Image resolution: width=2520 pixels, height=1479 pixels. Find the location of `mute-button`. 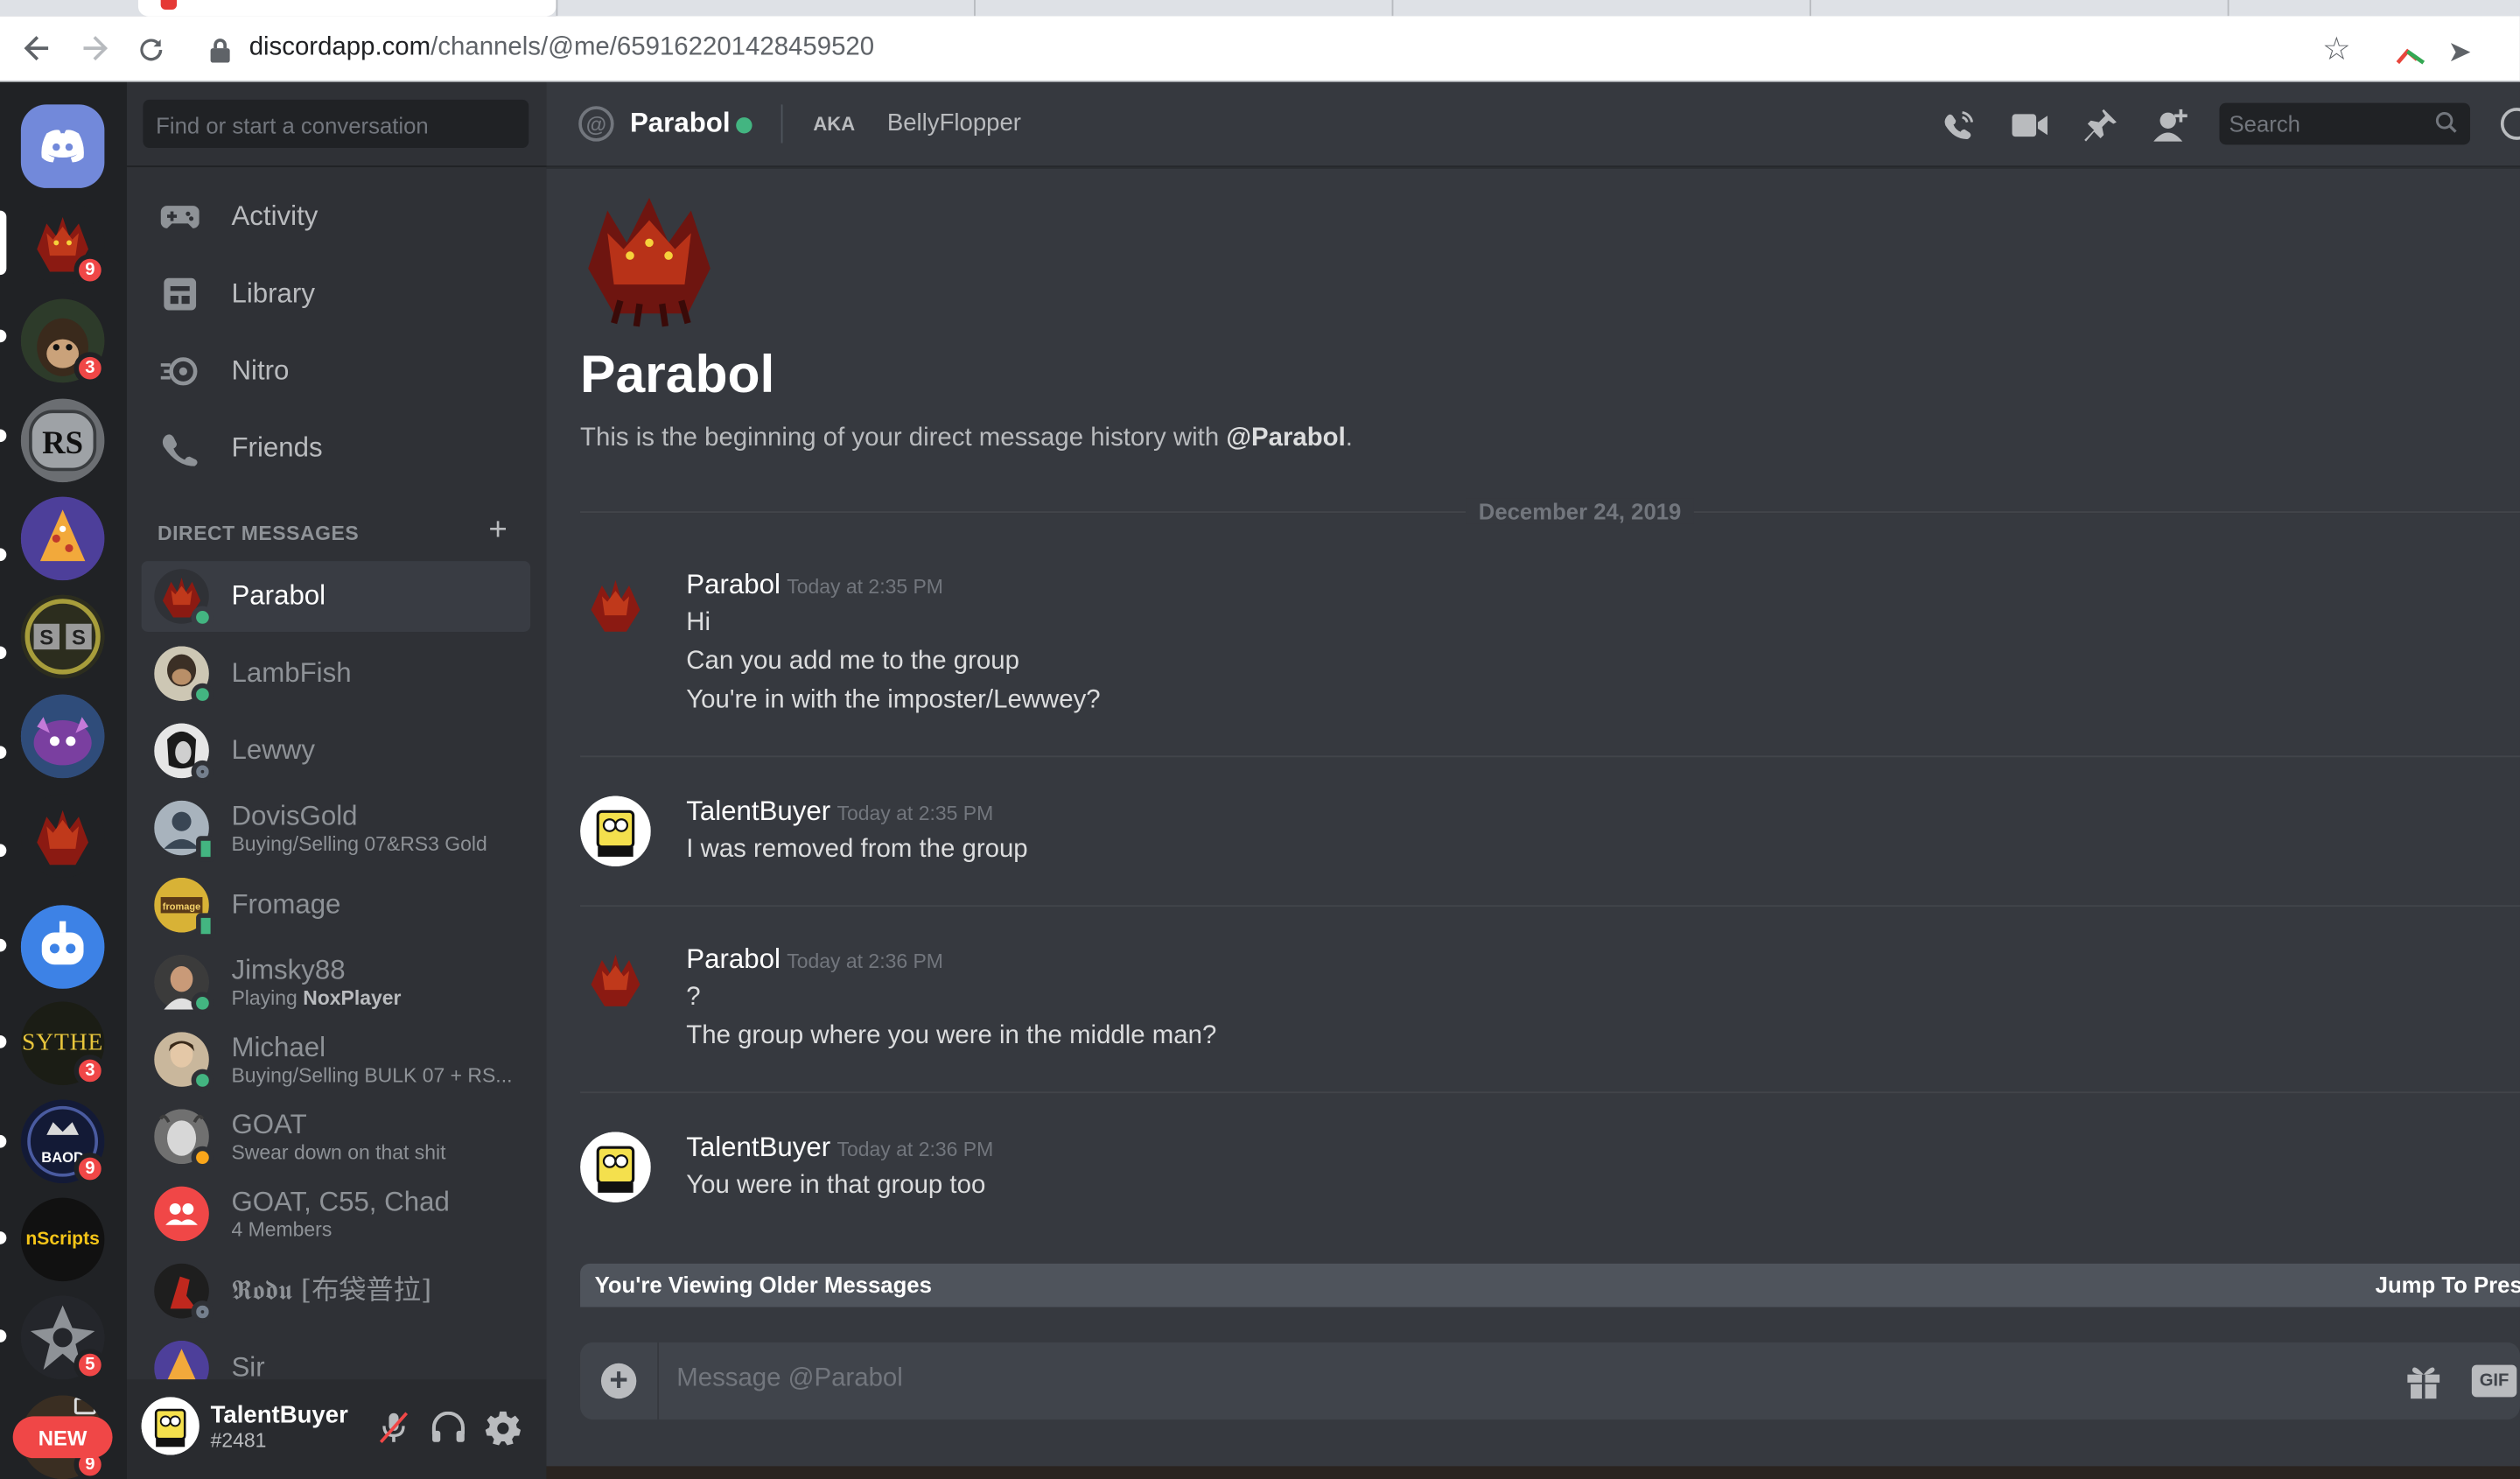

mute-button is located at coordinates (393, 1428).